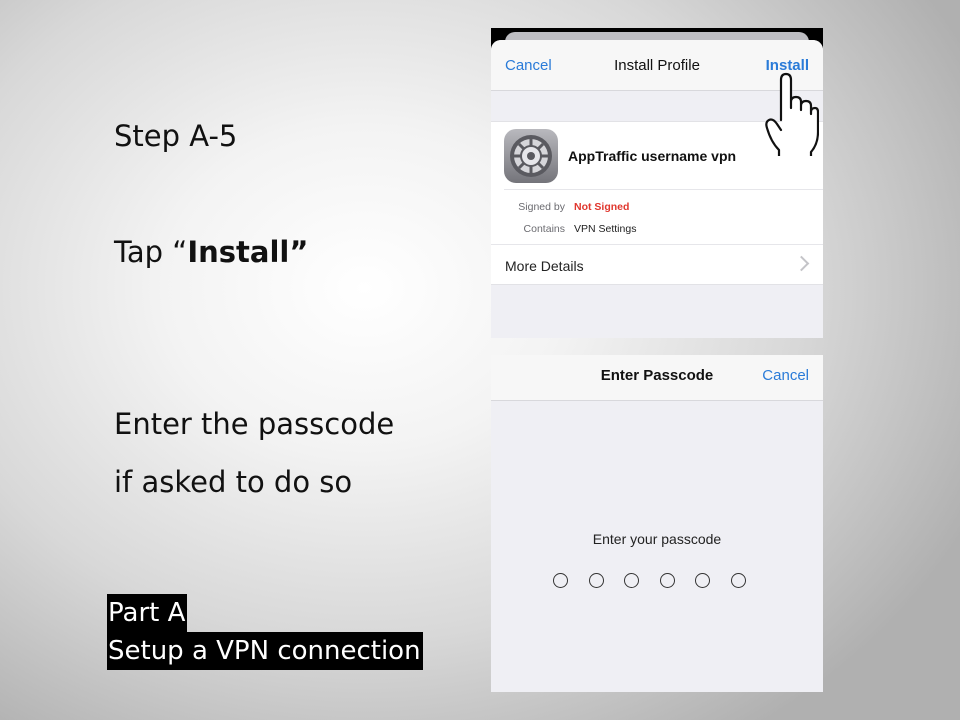 The width and height of the screenshot is (960, 720). I want to click on profile-name: AppTraffic username vpn, so click(652, 156).